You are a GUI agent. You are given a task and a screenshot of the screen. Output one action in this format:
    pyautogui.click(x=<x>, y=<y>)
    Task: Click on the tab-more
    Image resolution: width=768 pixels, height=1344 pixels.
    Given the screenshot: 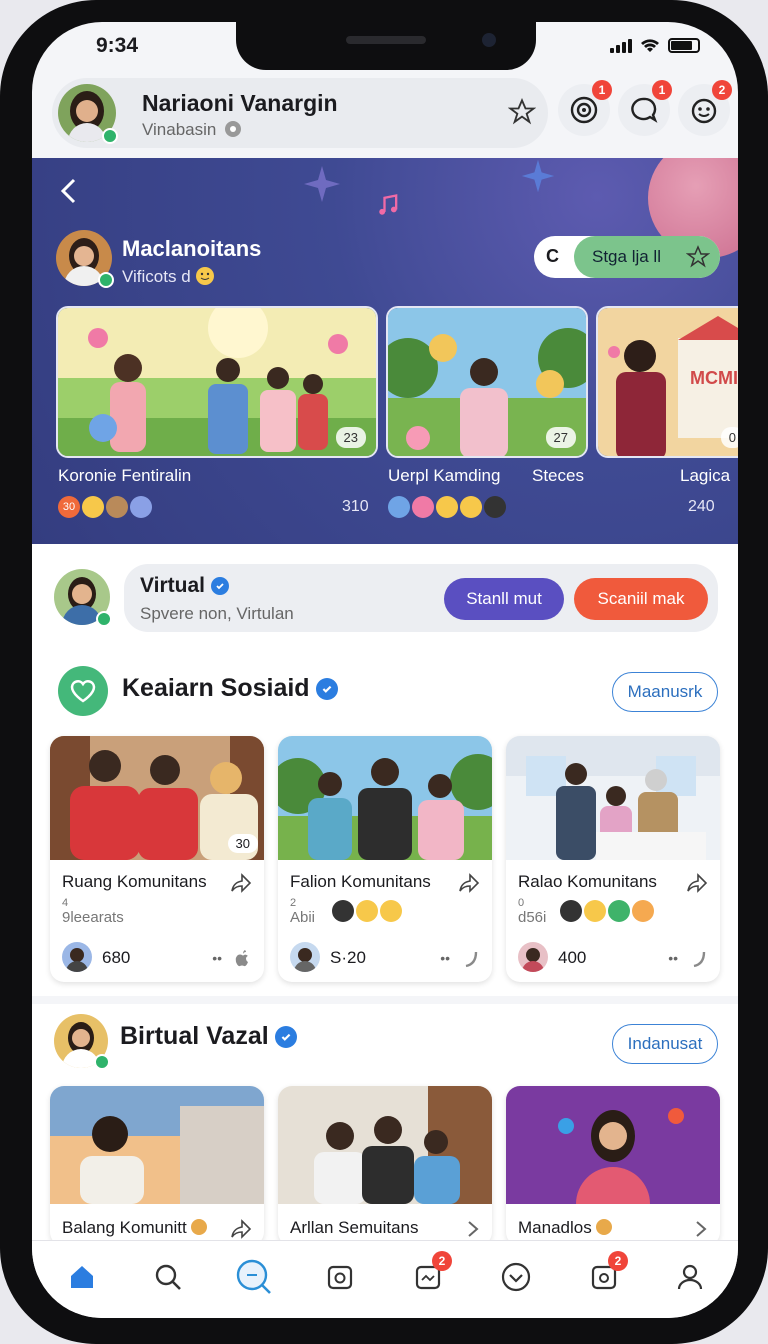 What is the action you would take?
    pyautogui.click(x=516, y=1277)
    